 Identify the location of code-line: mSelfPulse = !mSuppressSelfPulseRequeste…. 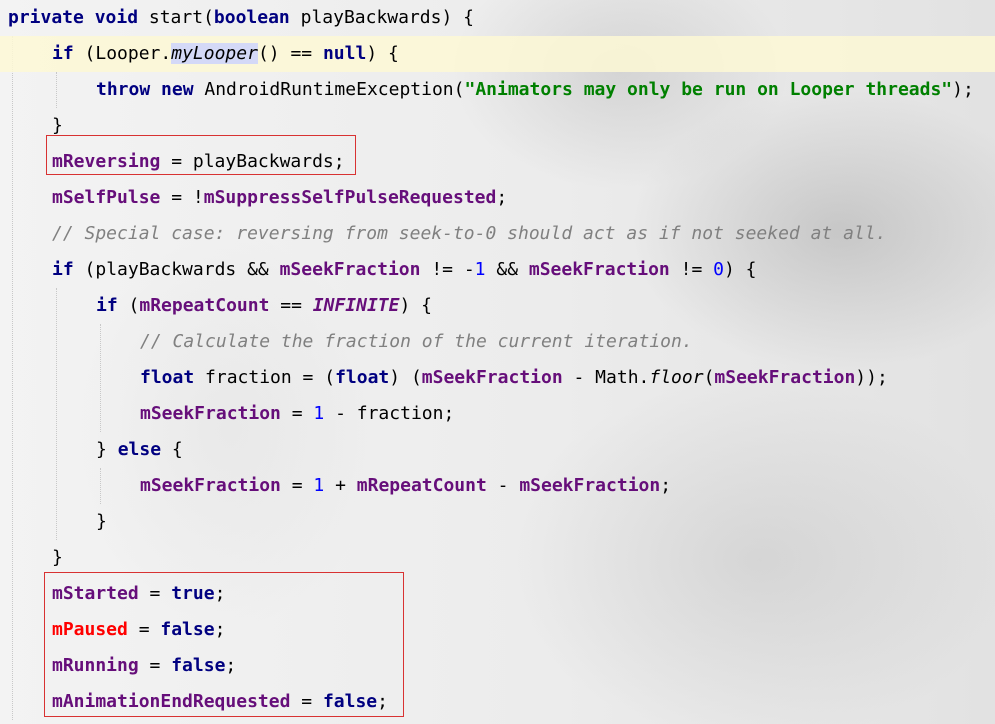
(253, 198).